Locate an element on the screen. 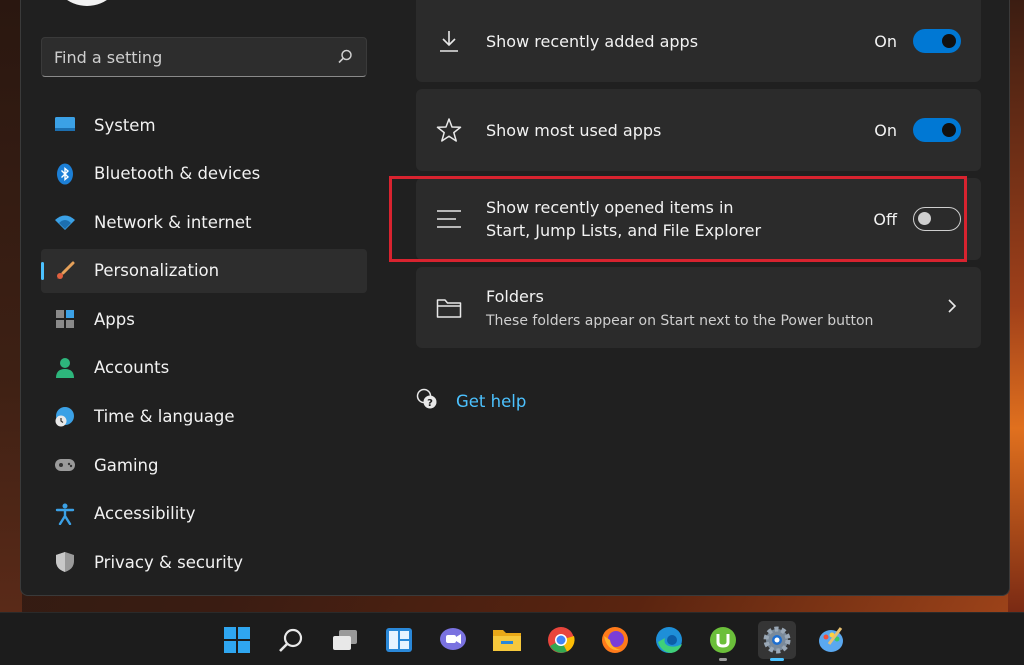 The width and height of the screenshot is (1024, 665). desktop-wallpaper-left is located at coordinates (11, 306).